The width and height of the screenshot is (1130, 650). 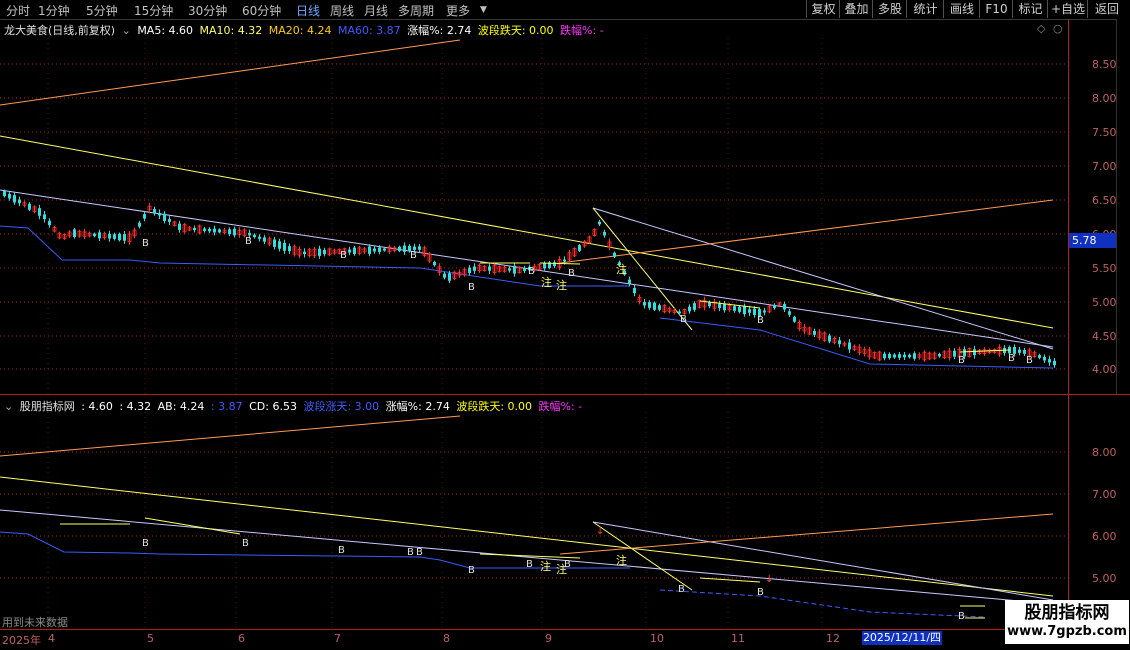 What do you see at coordinates (1104, 536) in the screenshot?
I see `y-tick-sub: 6.00` at bounding box center [1104, 536].